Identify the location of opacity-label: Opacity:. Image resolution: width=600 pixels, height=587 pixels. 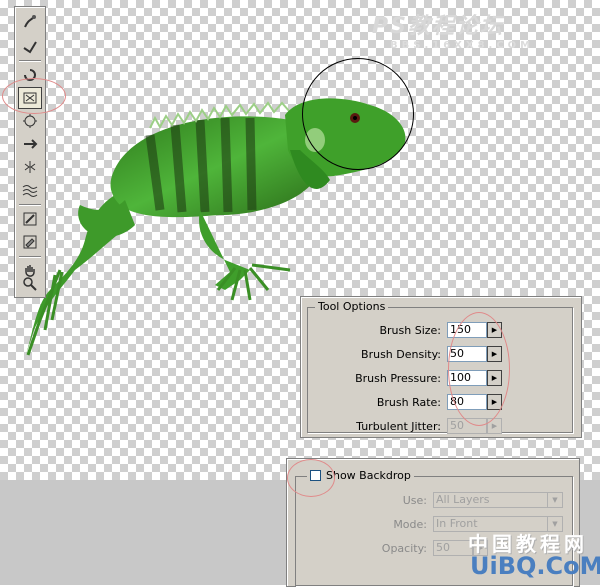
(404, 548).